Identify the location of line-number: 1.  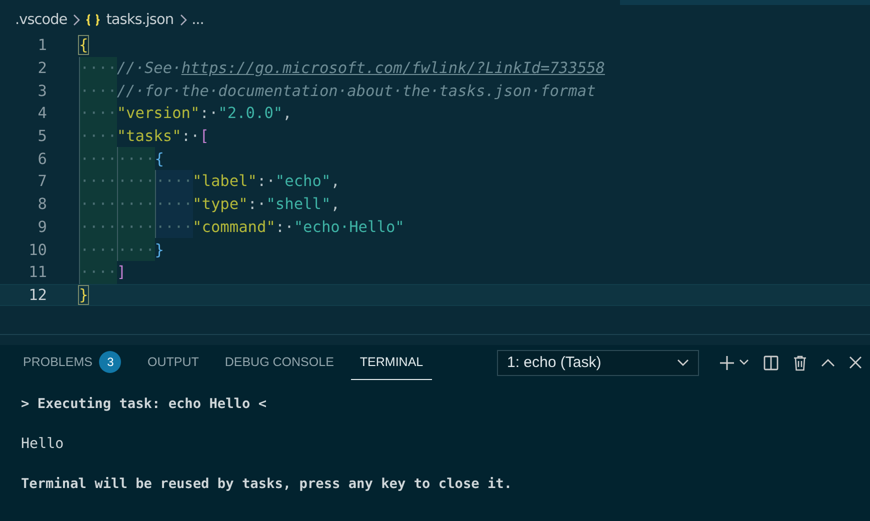
(41, 45).